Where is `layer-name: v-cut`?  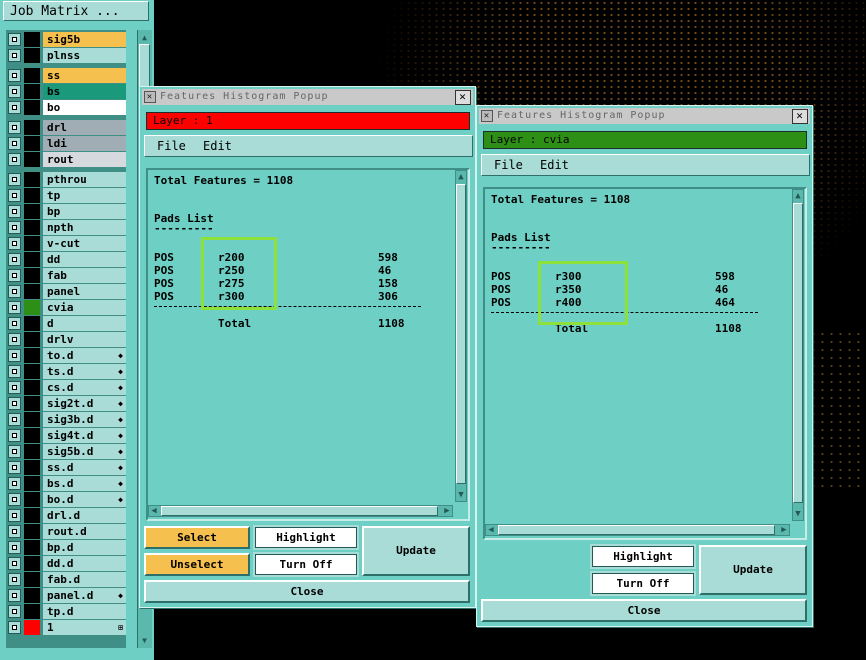 layer-name: v-cut is located at coordinates (84, 243).